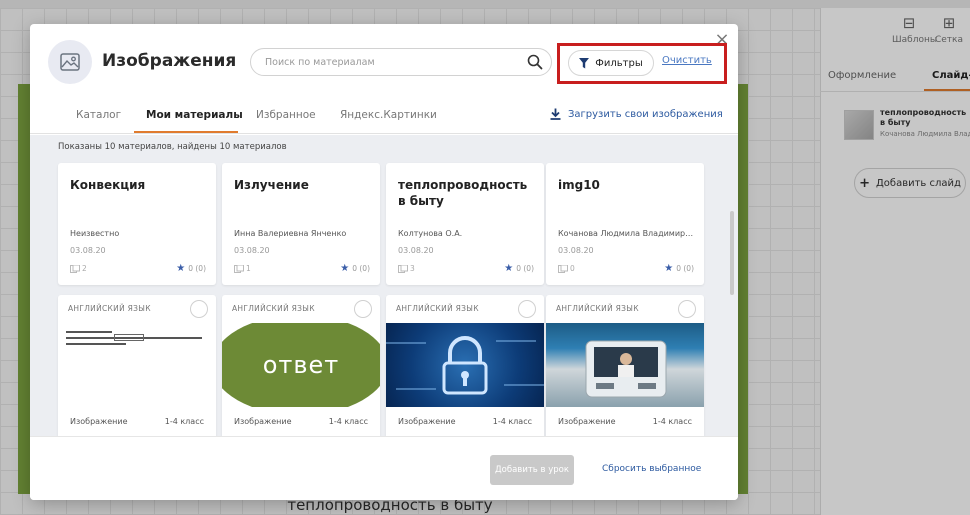  Describe the element at coordinates (732, 253) in the screenshot. I see `scrollbar-thumb` at that location.